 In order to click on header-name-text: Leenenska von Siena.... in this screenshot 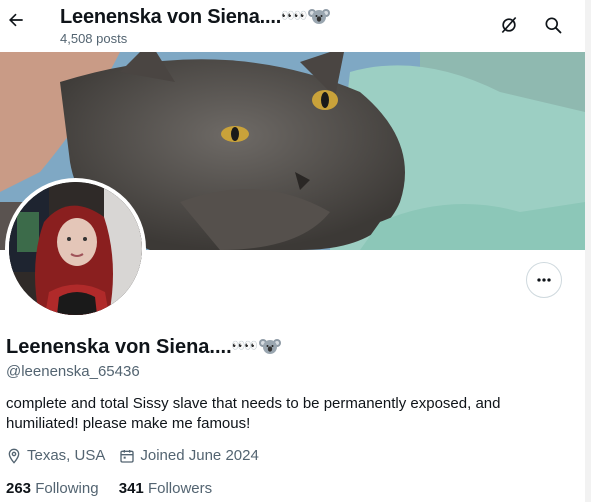, I will do `click(171, 17)`.